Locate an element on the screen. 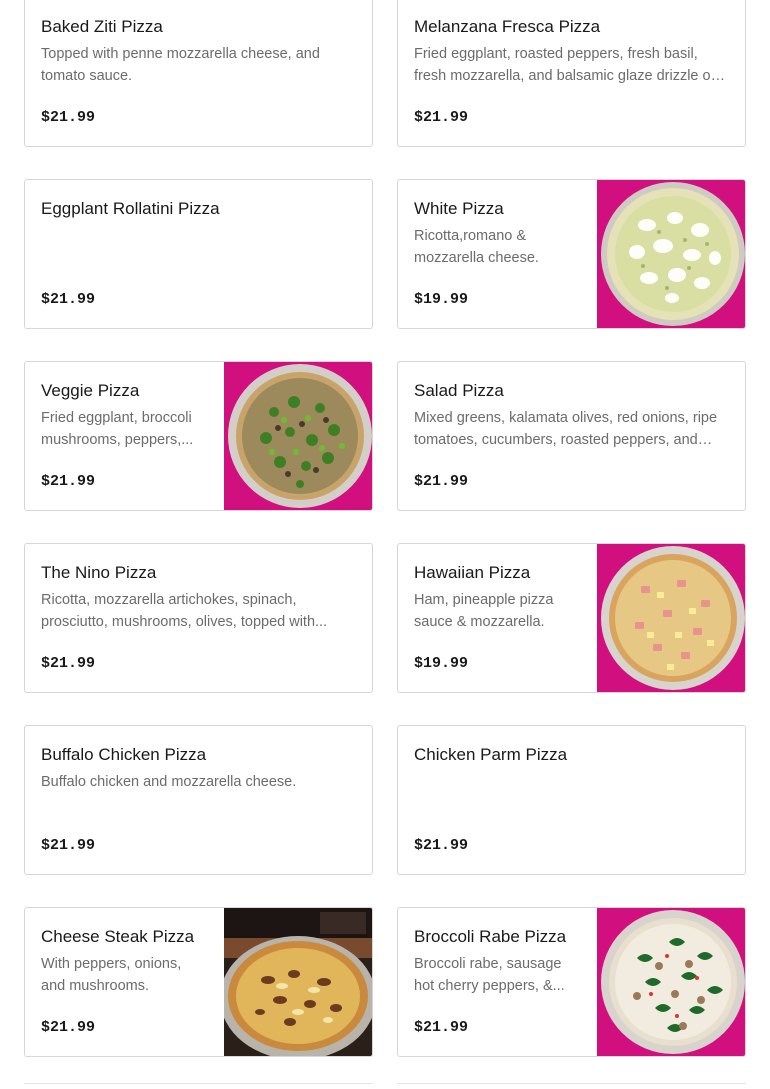 The height and width of the screenshot is (1089, 770). menu-item-description: Buffalo chicken and mozzarella cheese. is located at coordinates (169, 782).